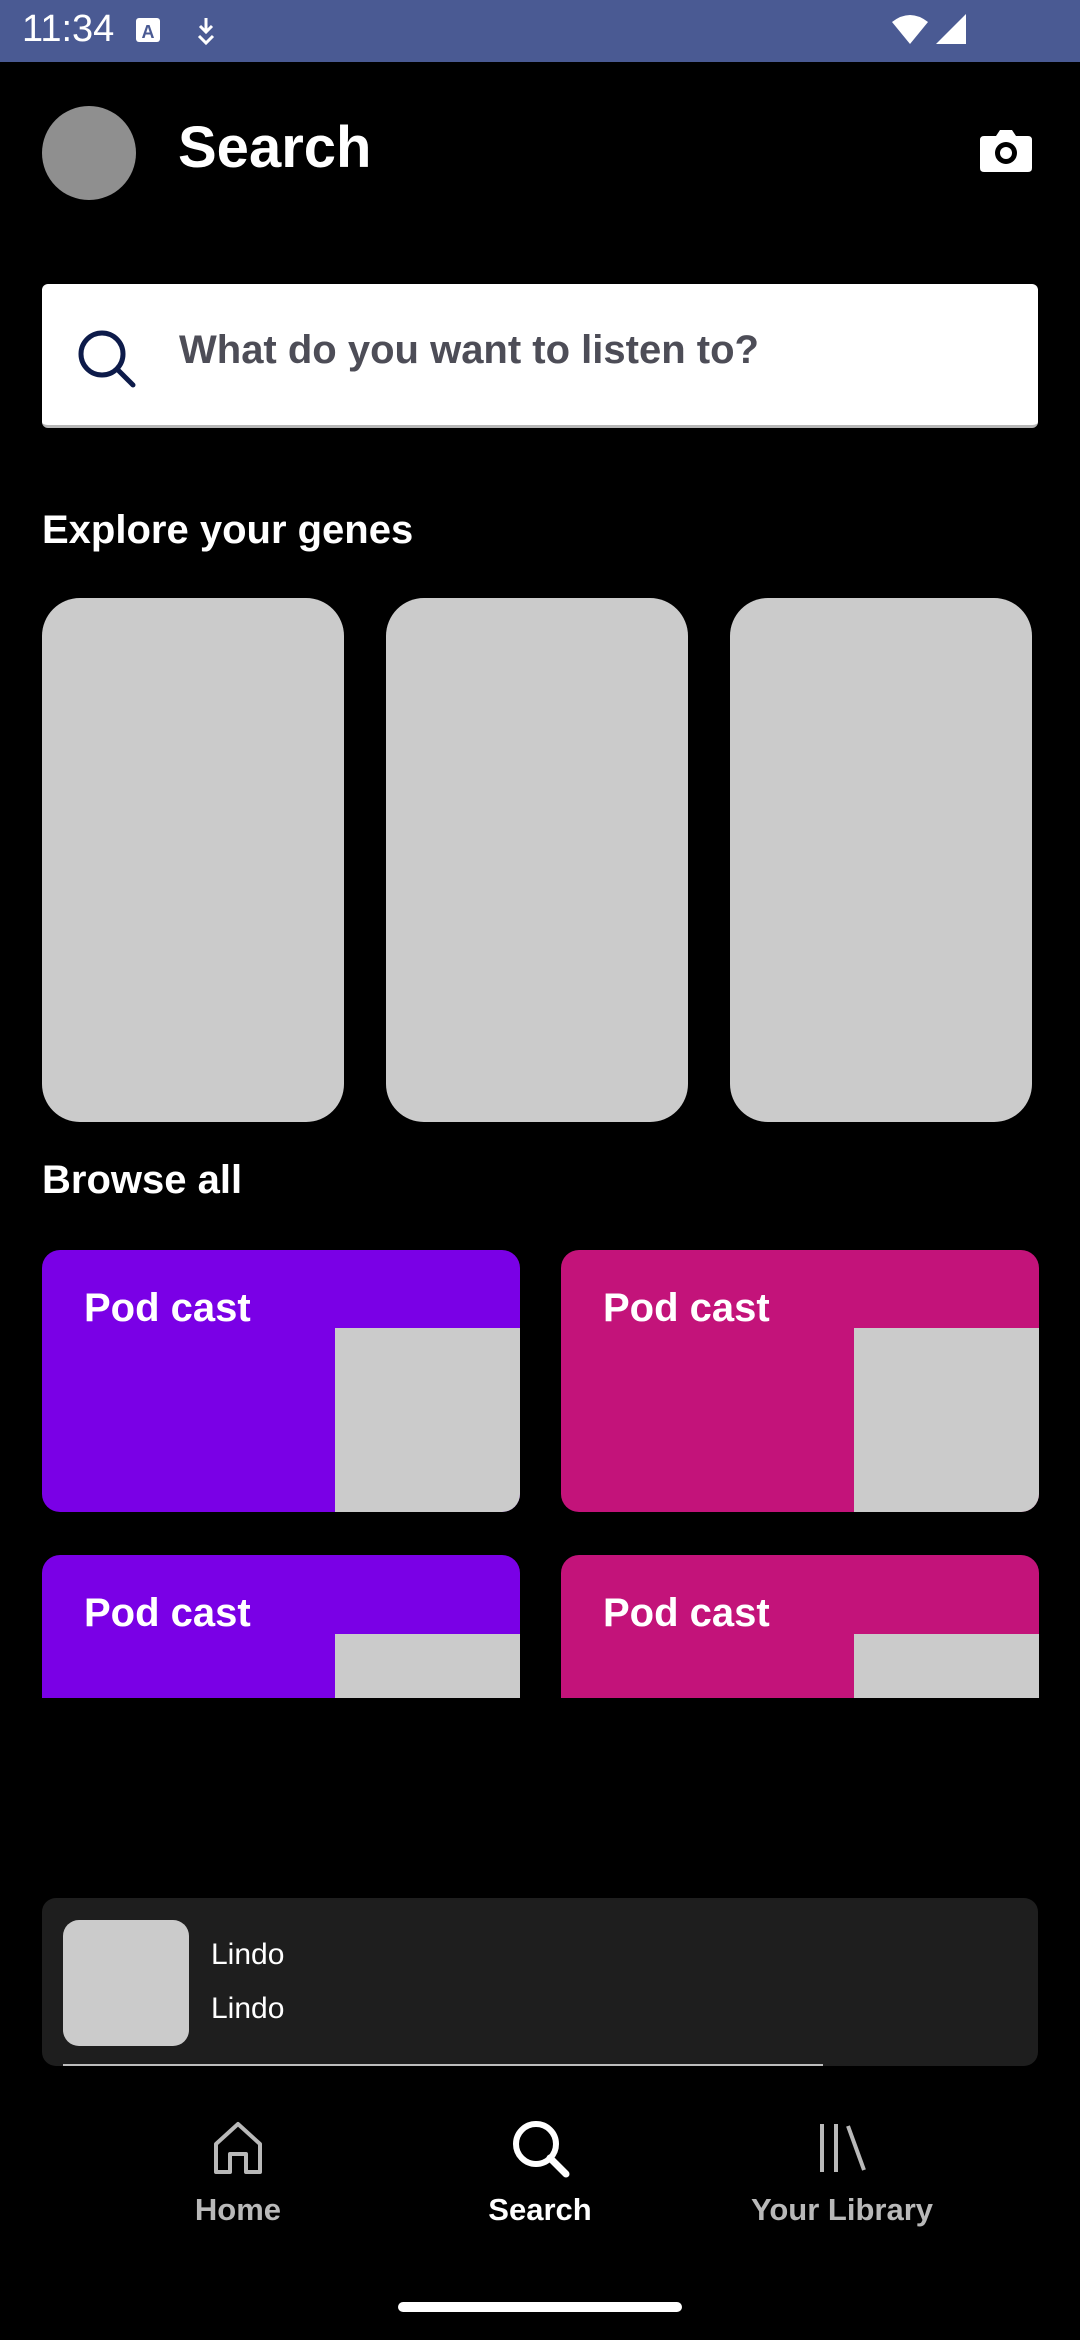 The image size is (1080, 2340). What do you see at coordinates (540, 152) in the screenshot?
I see `header: Search` at bounding box center [540, 152].